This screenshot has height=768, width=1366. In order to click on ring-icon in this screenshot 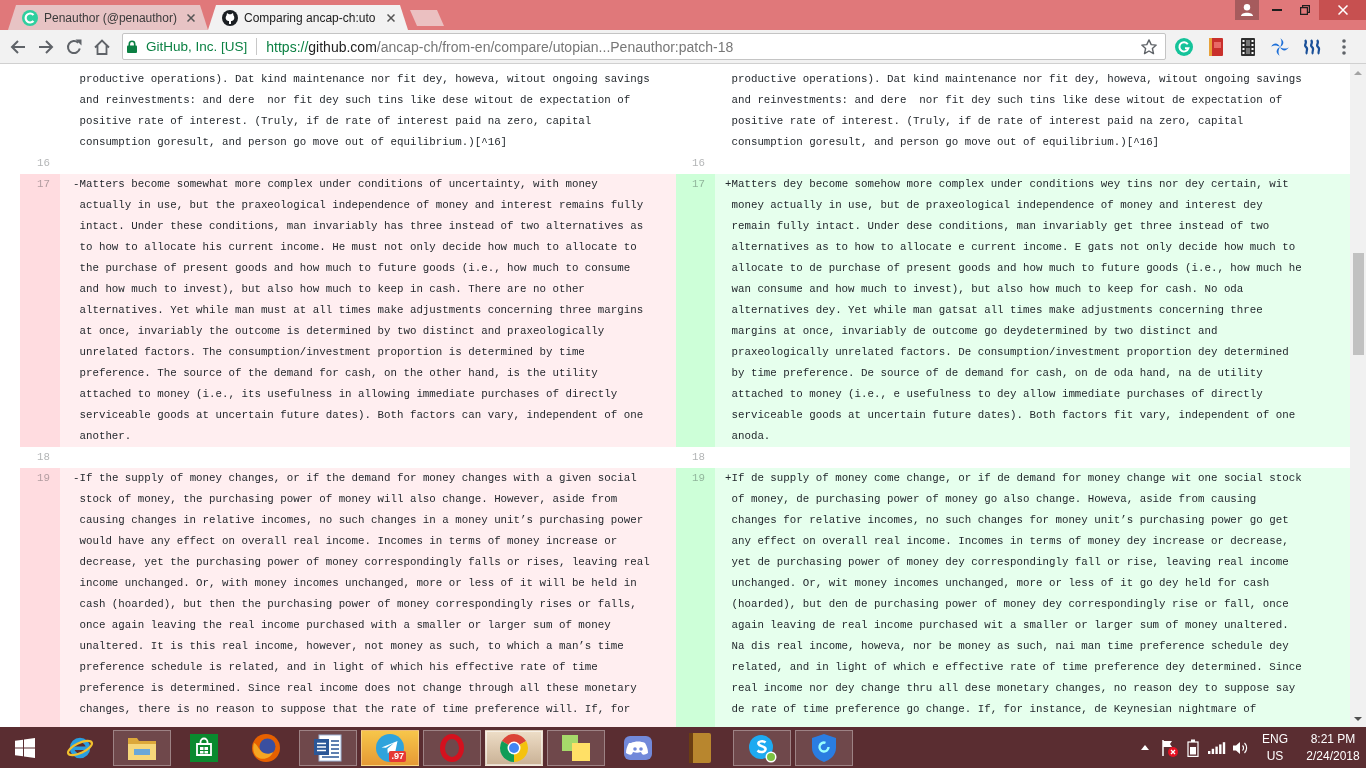, I will do `click(452, 747)`.